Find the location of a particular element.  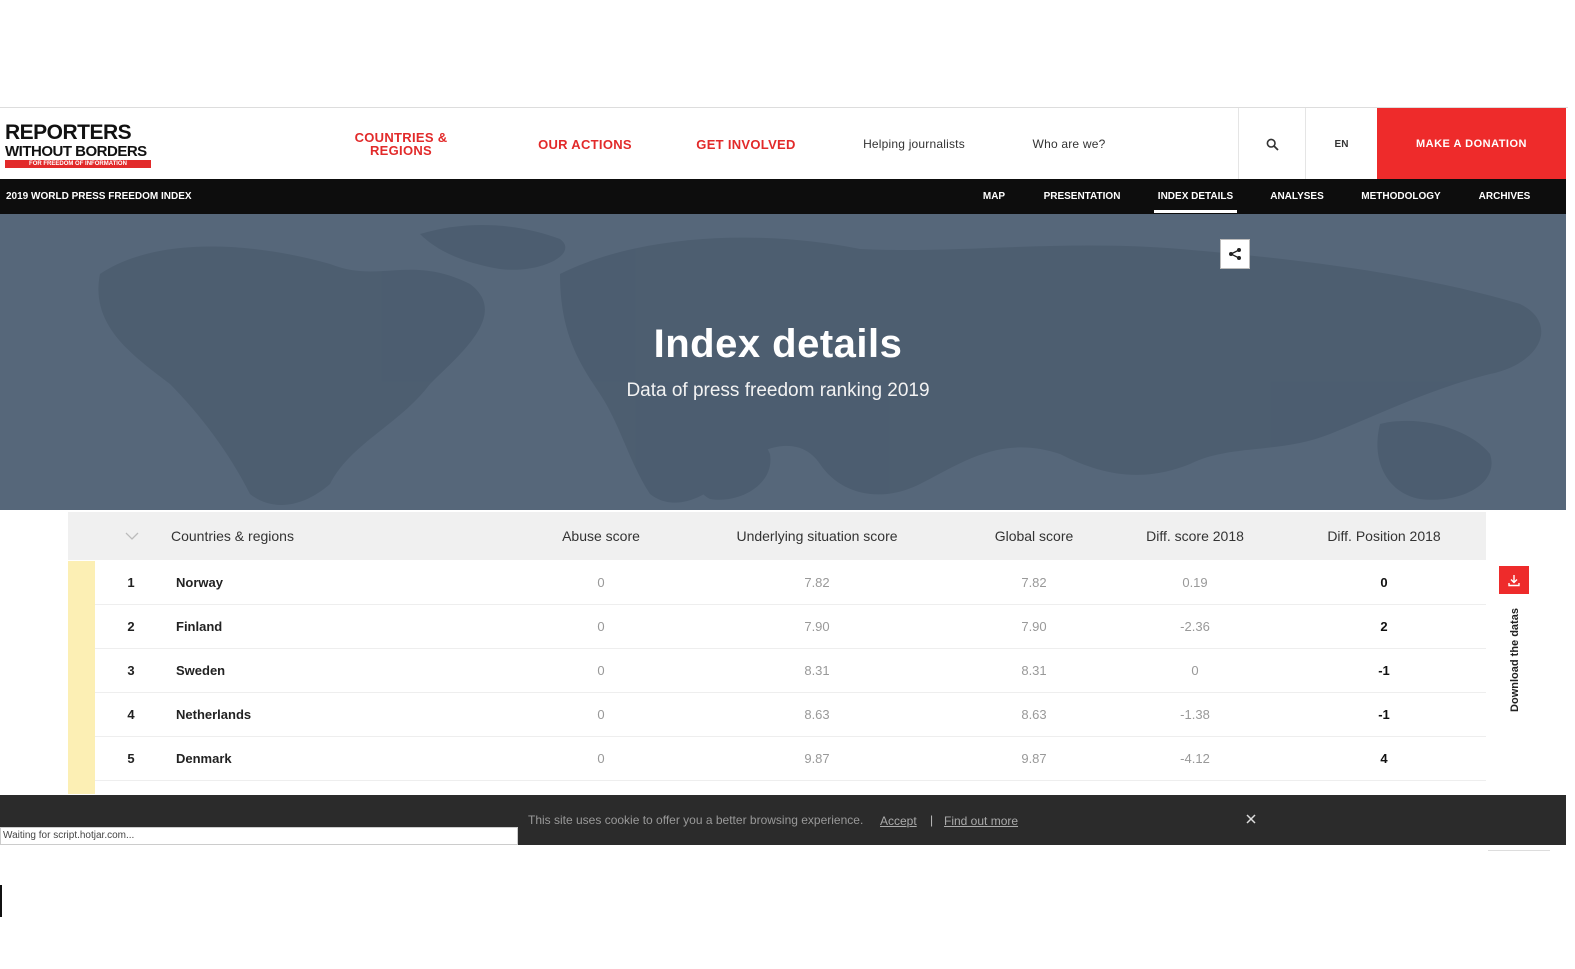

page-title: Index details is located at coordinates (778, 344).